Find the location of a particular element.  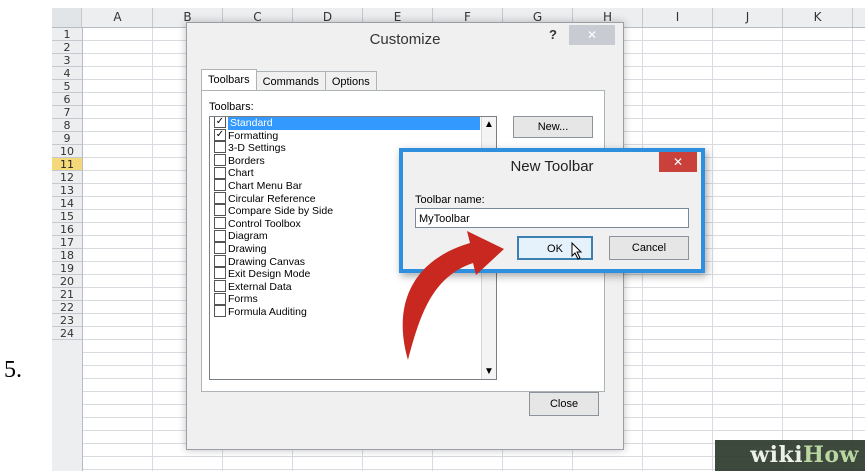

row-header: 2 is located at coordinates (67, 47).